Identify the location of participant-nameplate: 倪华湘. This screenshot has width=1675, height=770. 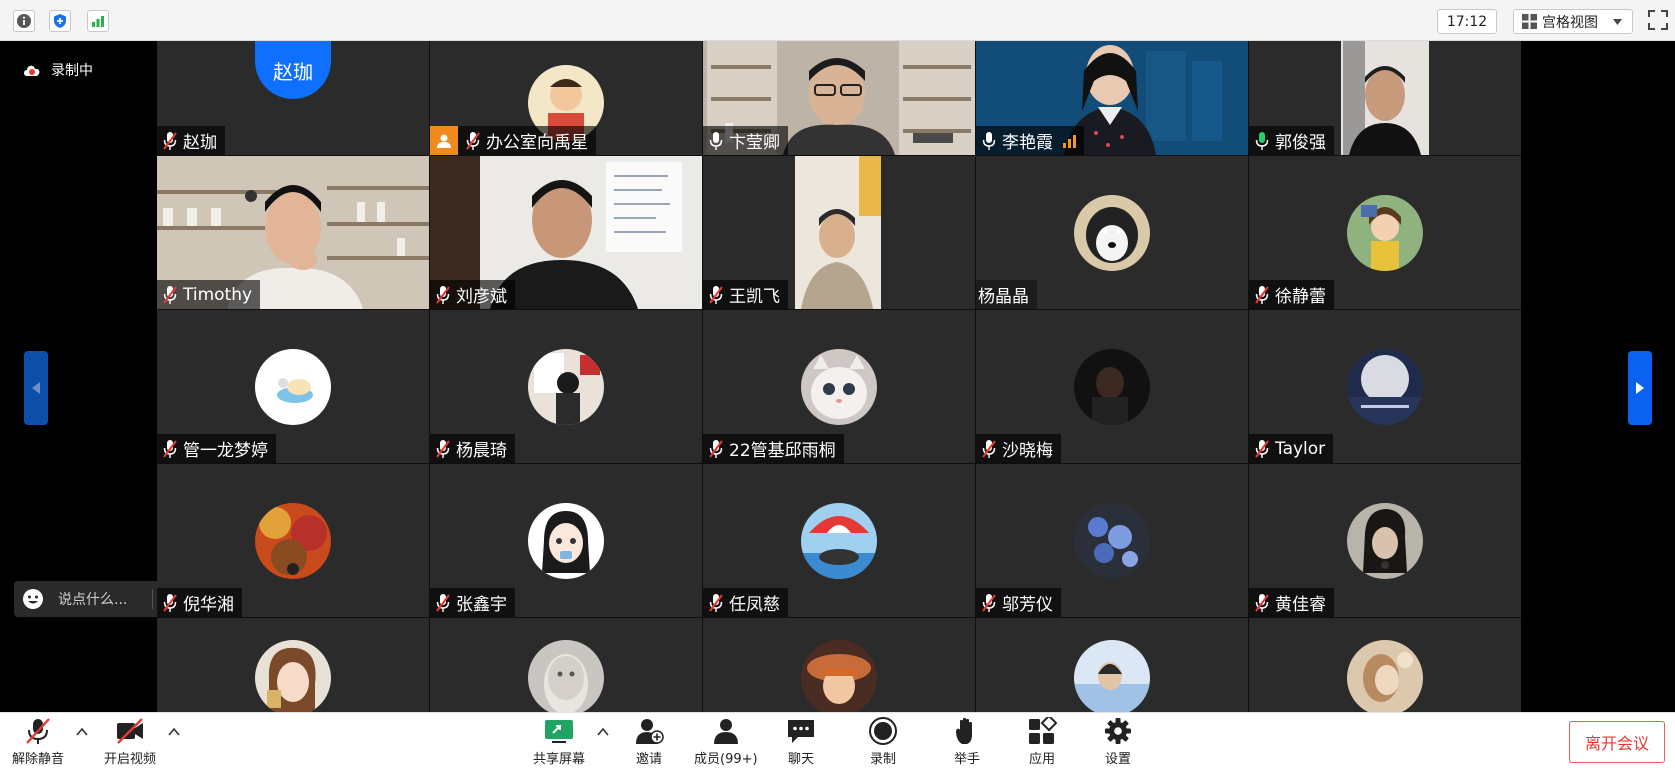
(199, 602).